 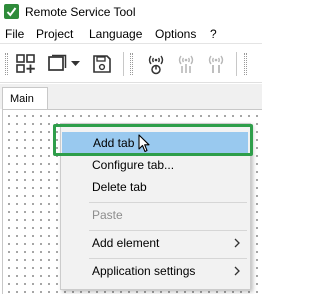 What do you see at coordinates (126, 243) in the screenshot?
I see `menu-item-label: Add element` at bounding box center [126, 243].